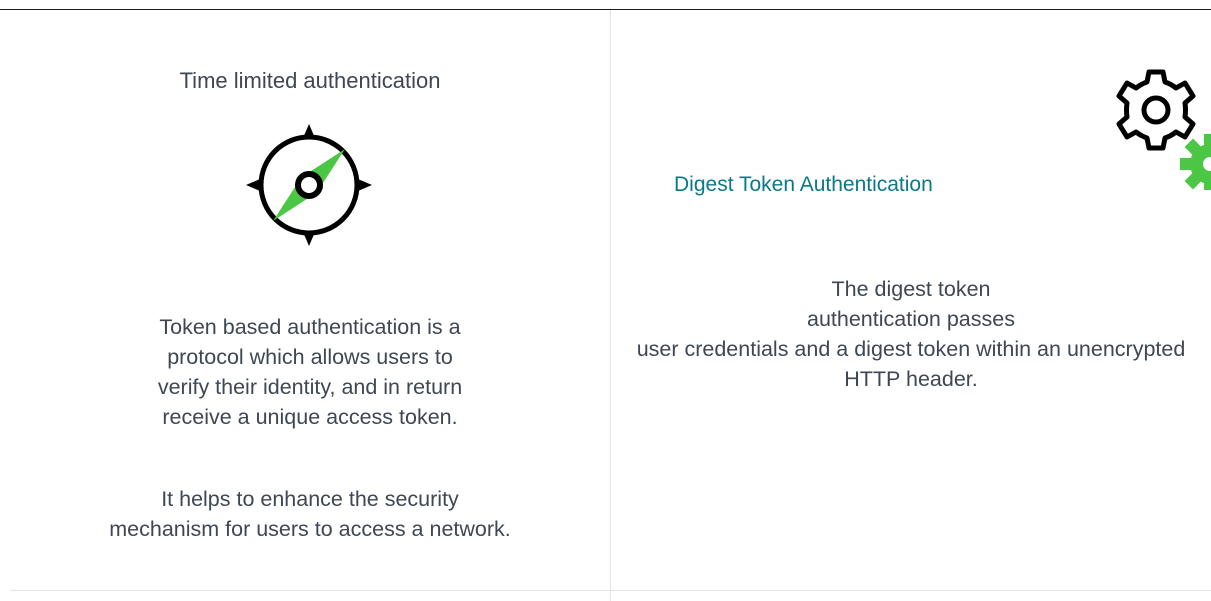 The height and width of the screenshot is (601, 1211). I want to click on gear-icon, so click(1161, 128).